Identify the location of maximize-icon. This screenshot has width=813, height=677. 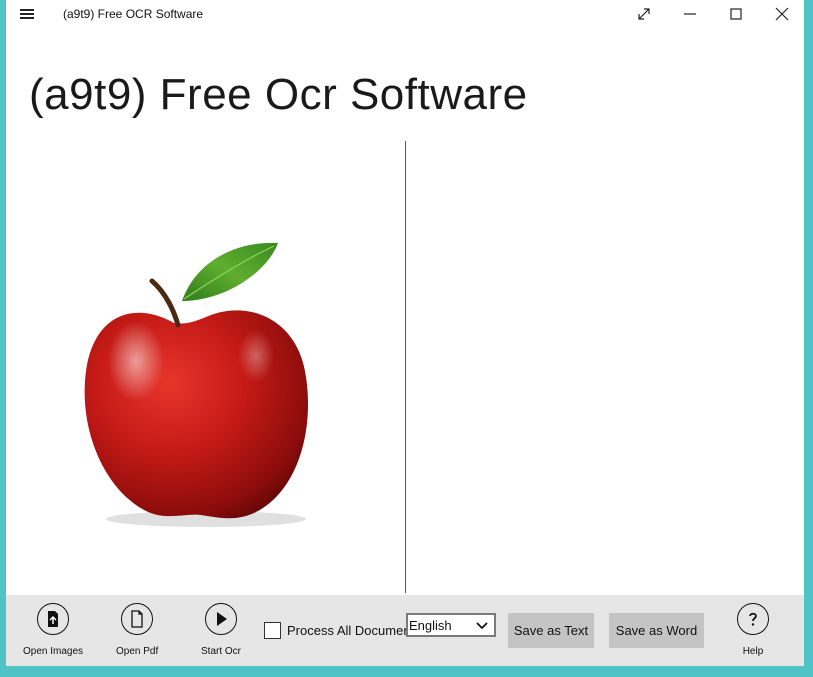
(736, 14).